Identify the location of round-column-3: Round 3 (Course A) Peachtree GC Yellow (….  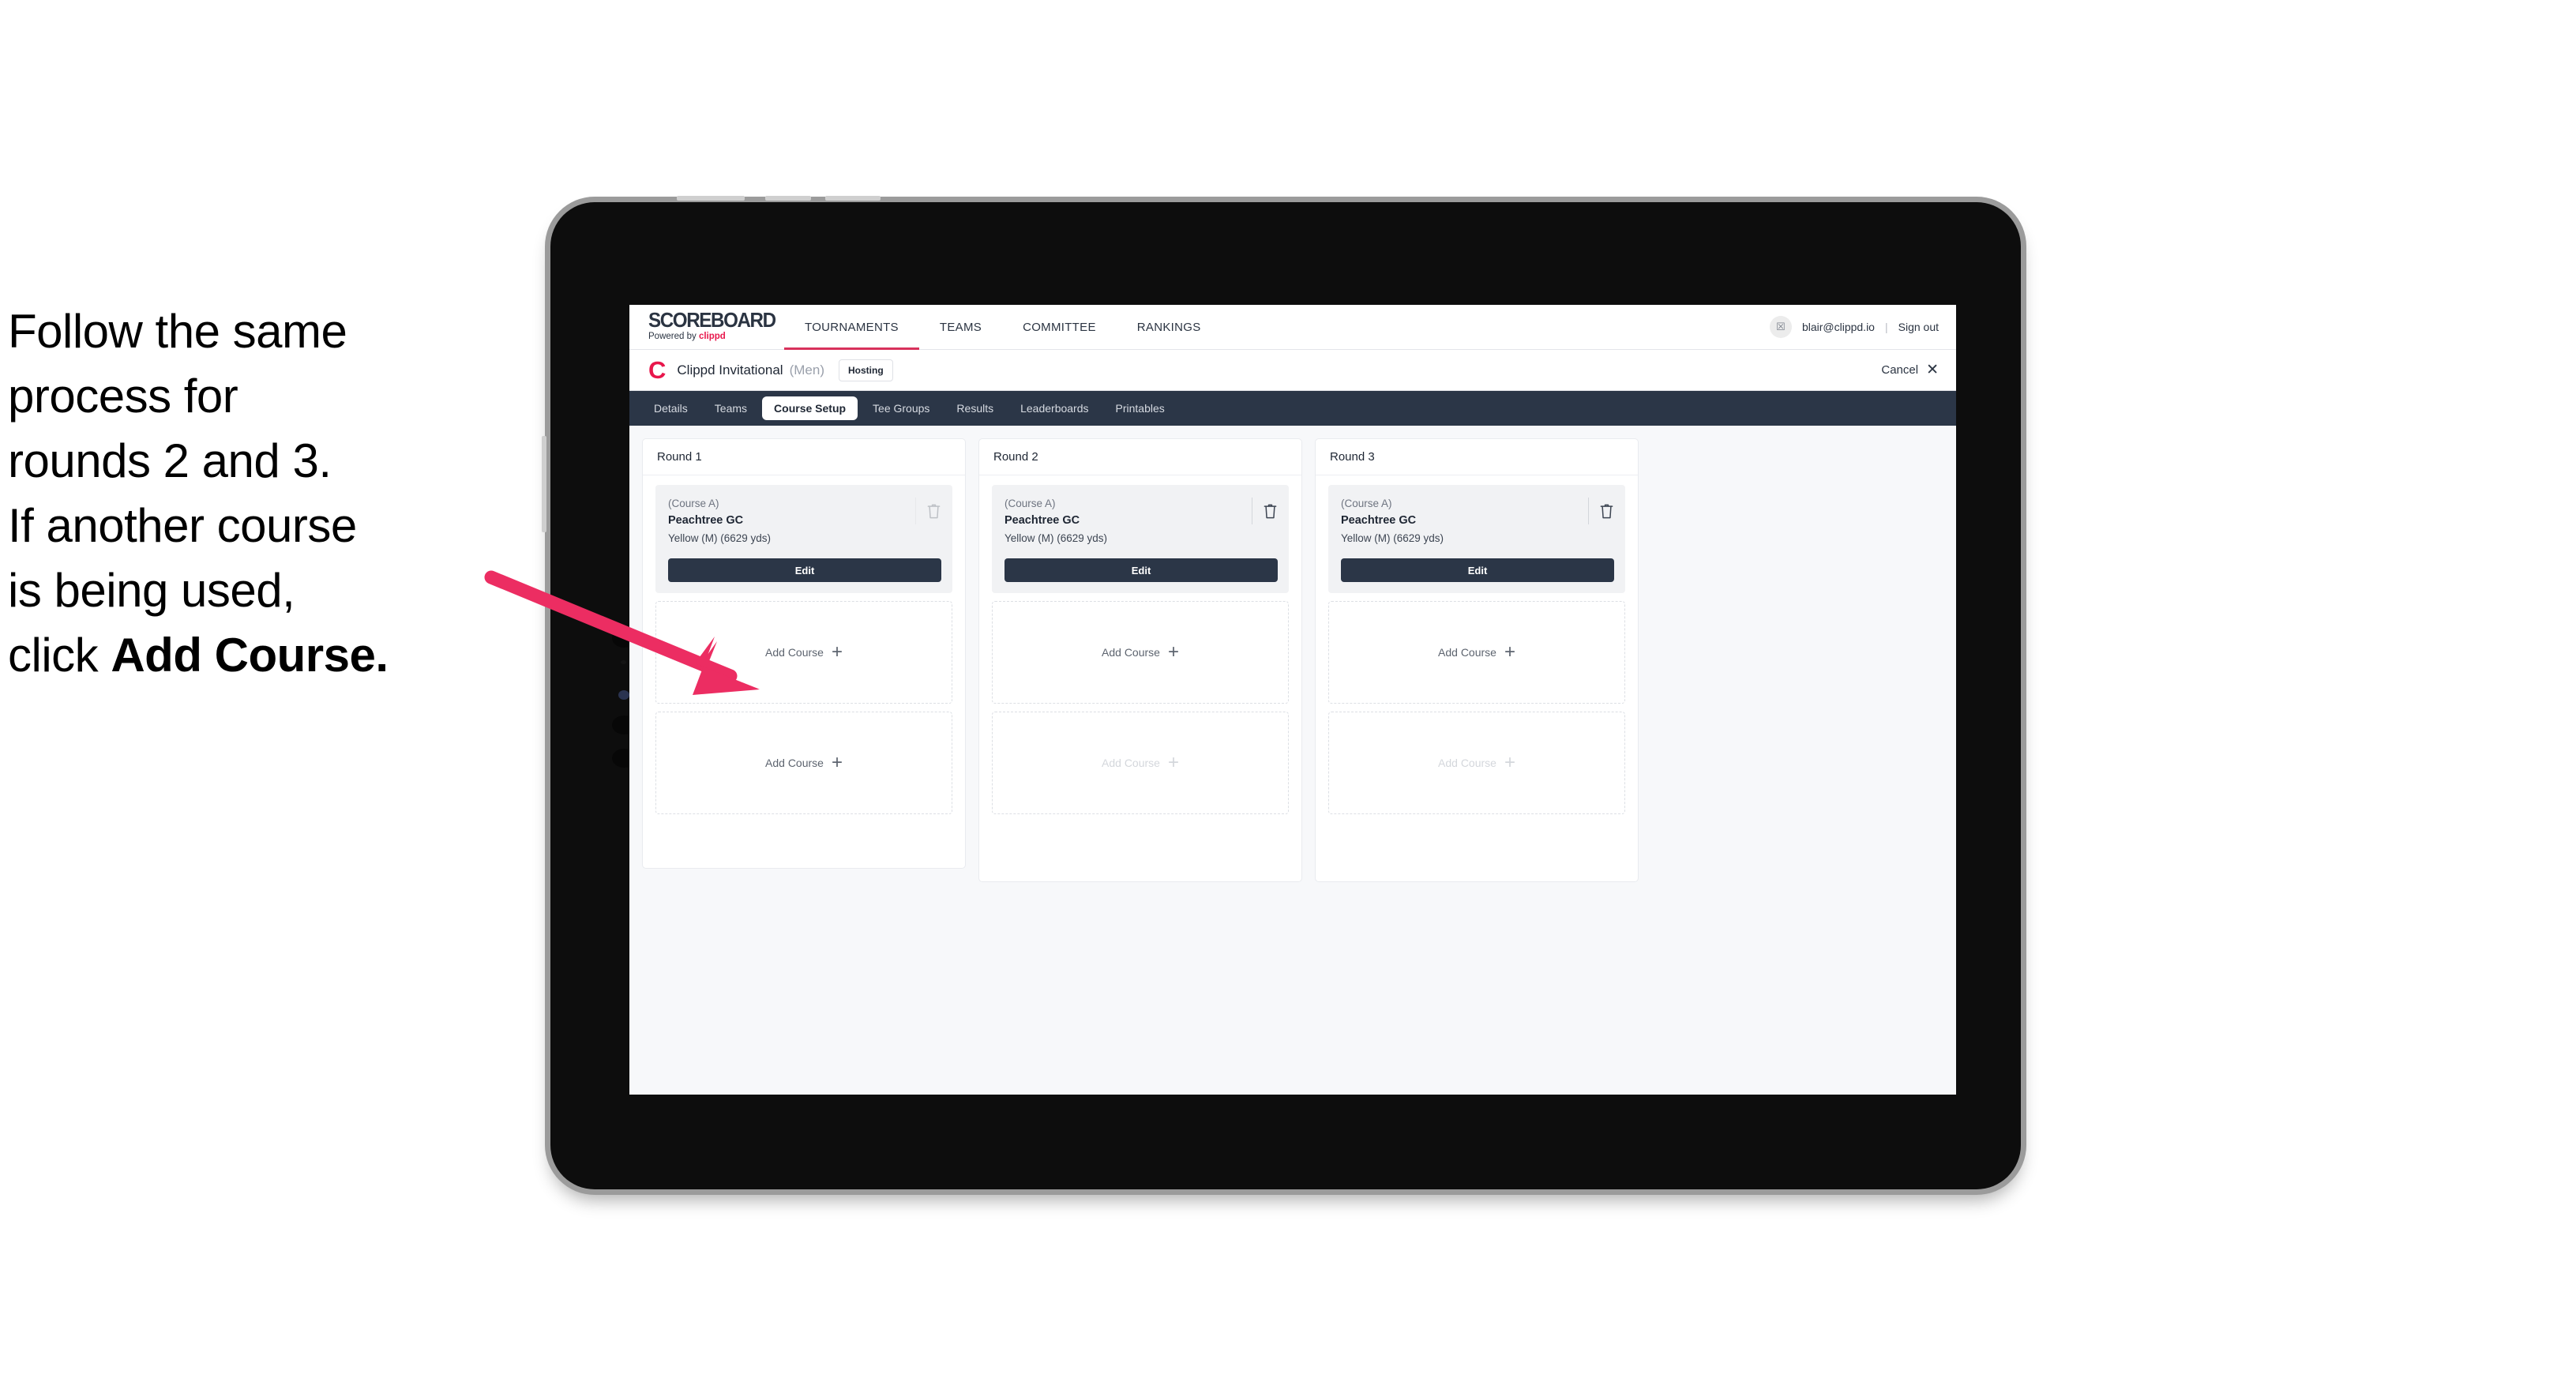
(1477, 660).